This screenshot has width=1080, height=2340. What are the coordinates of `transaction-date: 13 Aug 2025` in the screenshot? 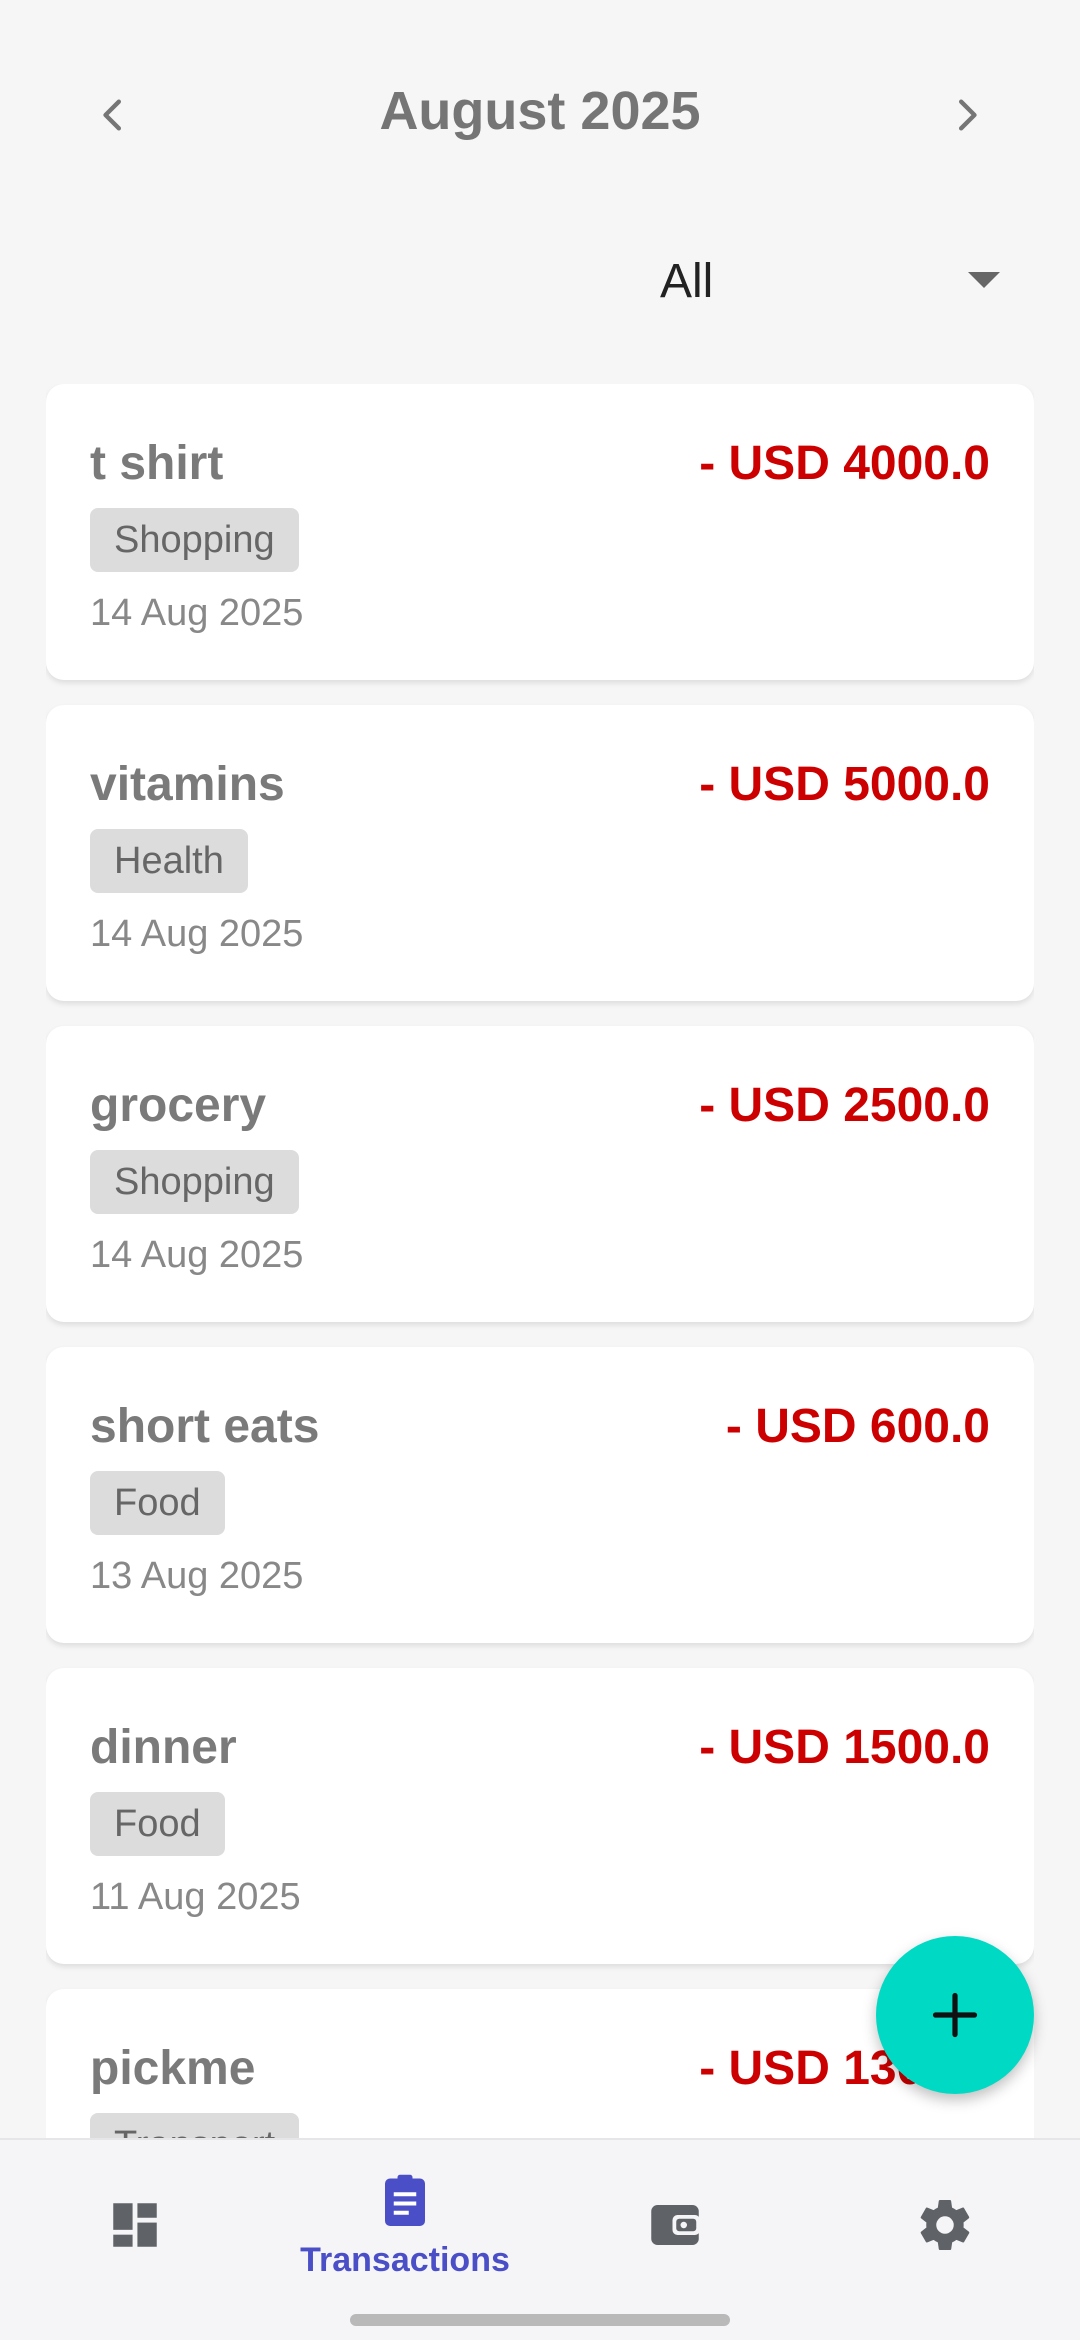 It's located at (197, 1576).